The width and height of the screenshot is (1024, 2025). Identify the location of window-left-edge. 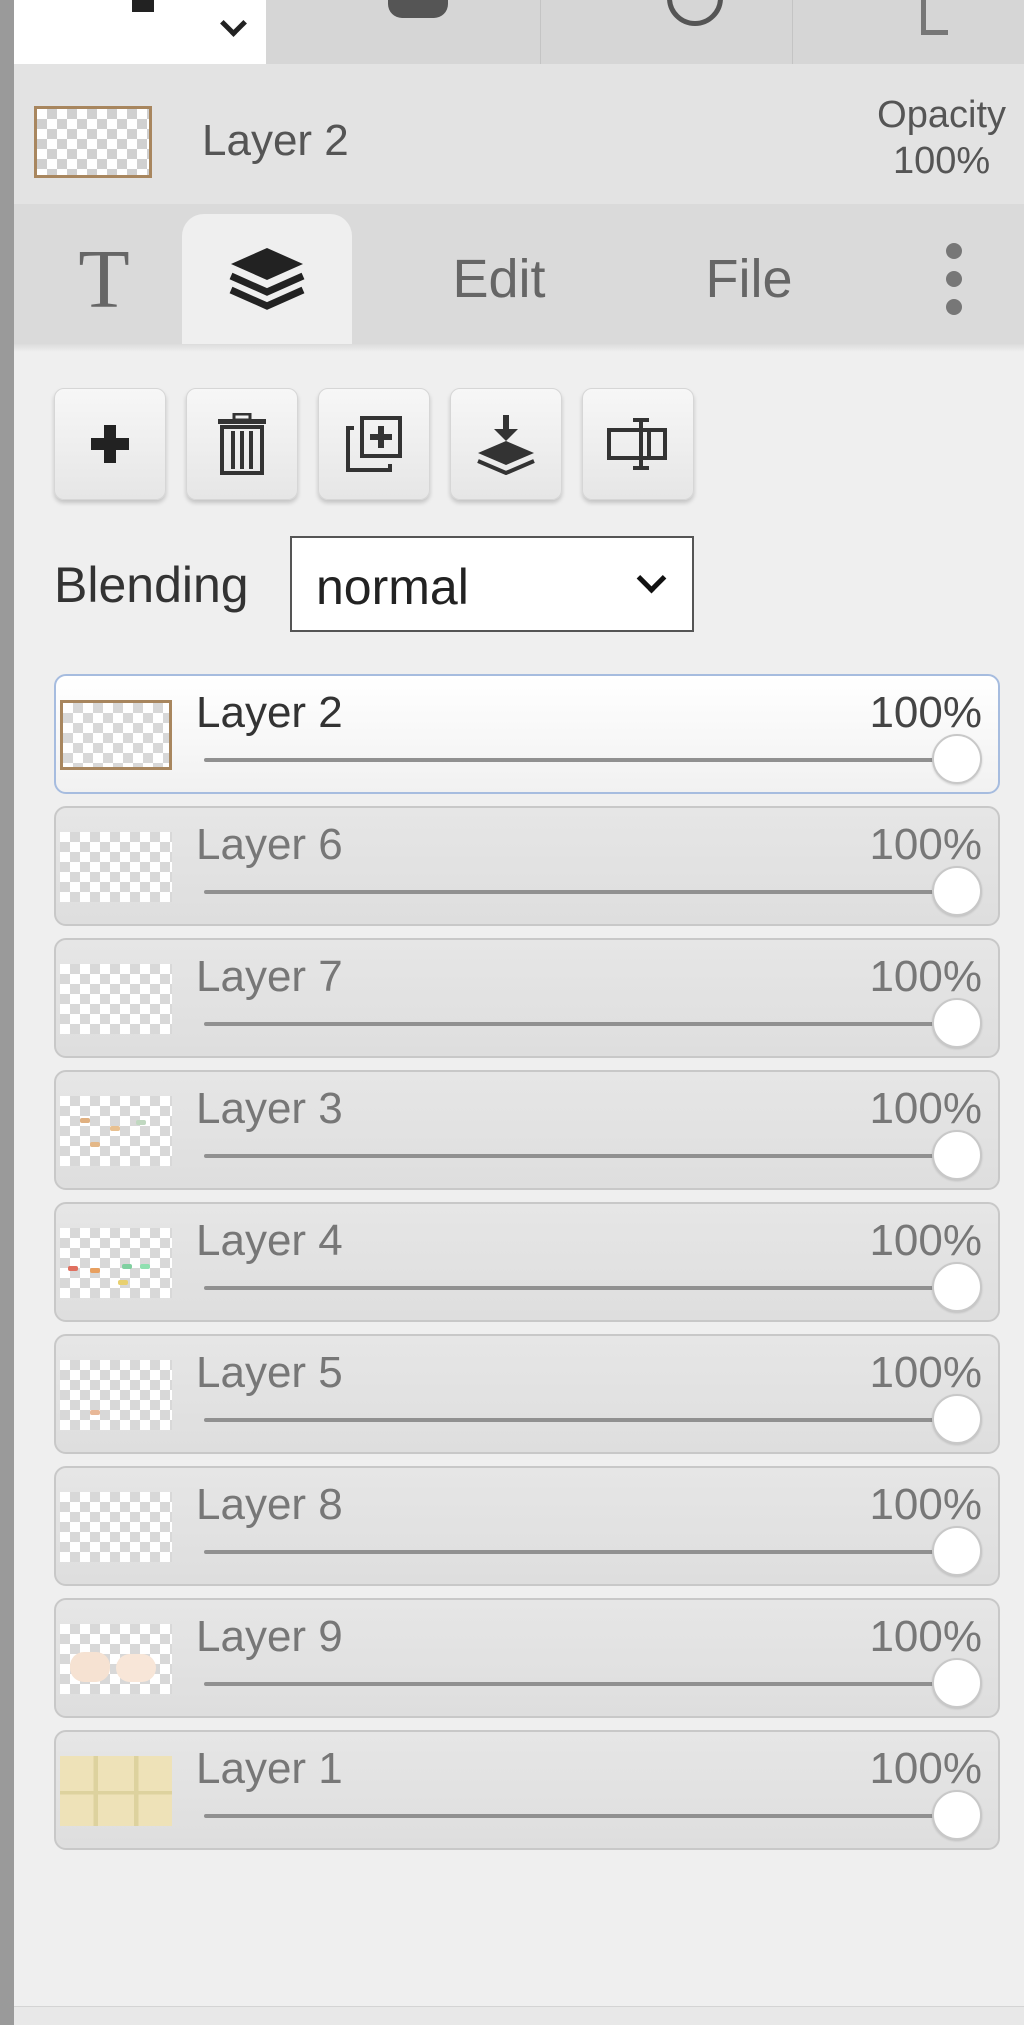
(7, 1012).